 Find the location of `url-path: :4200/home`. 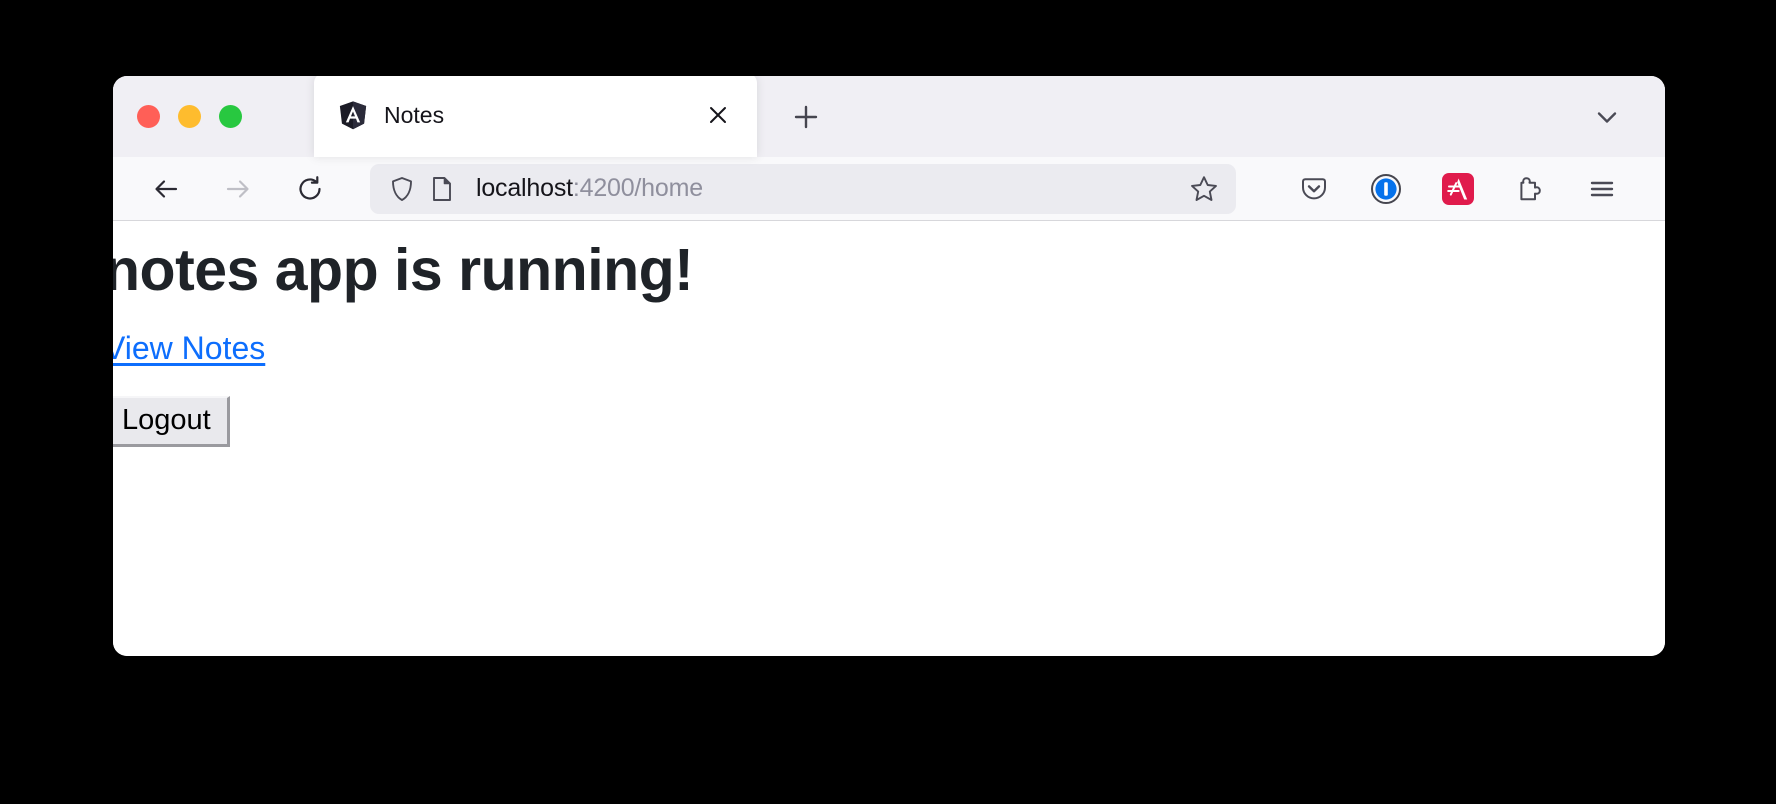

url-path: :4200/home is located at coordinates (637, 188).